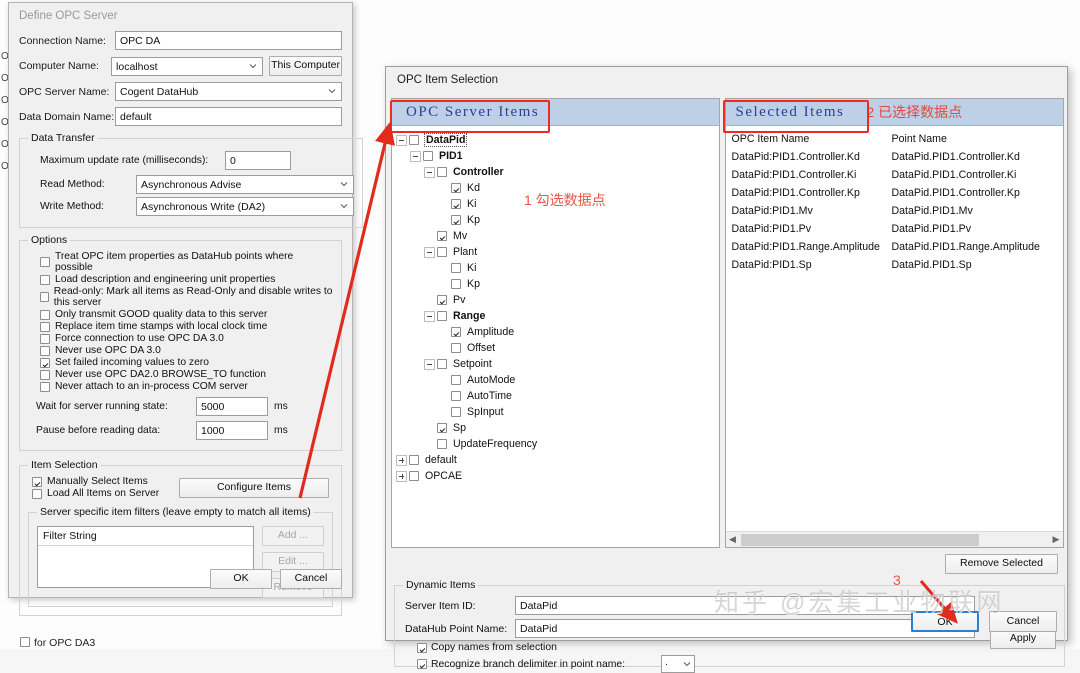 Image resolution: width=1080 pixels, height=673 pixels. I want to click on define-cancel-button: Cancel, so click(311, 579).